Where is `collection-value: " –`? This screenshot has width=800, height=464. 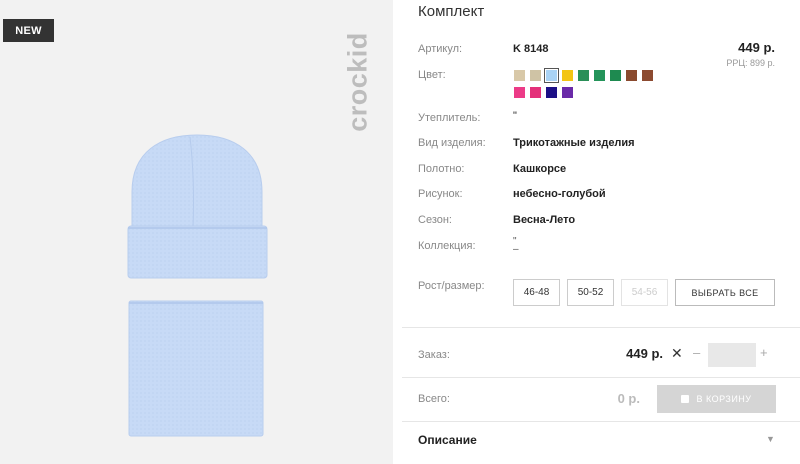 collection-value: " – is located at coordinates (516, 245).